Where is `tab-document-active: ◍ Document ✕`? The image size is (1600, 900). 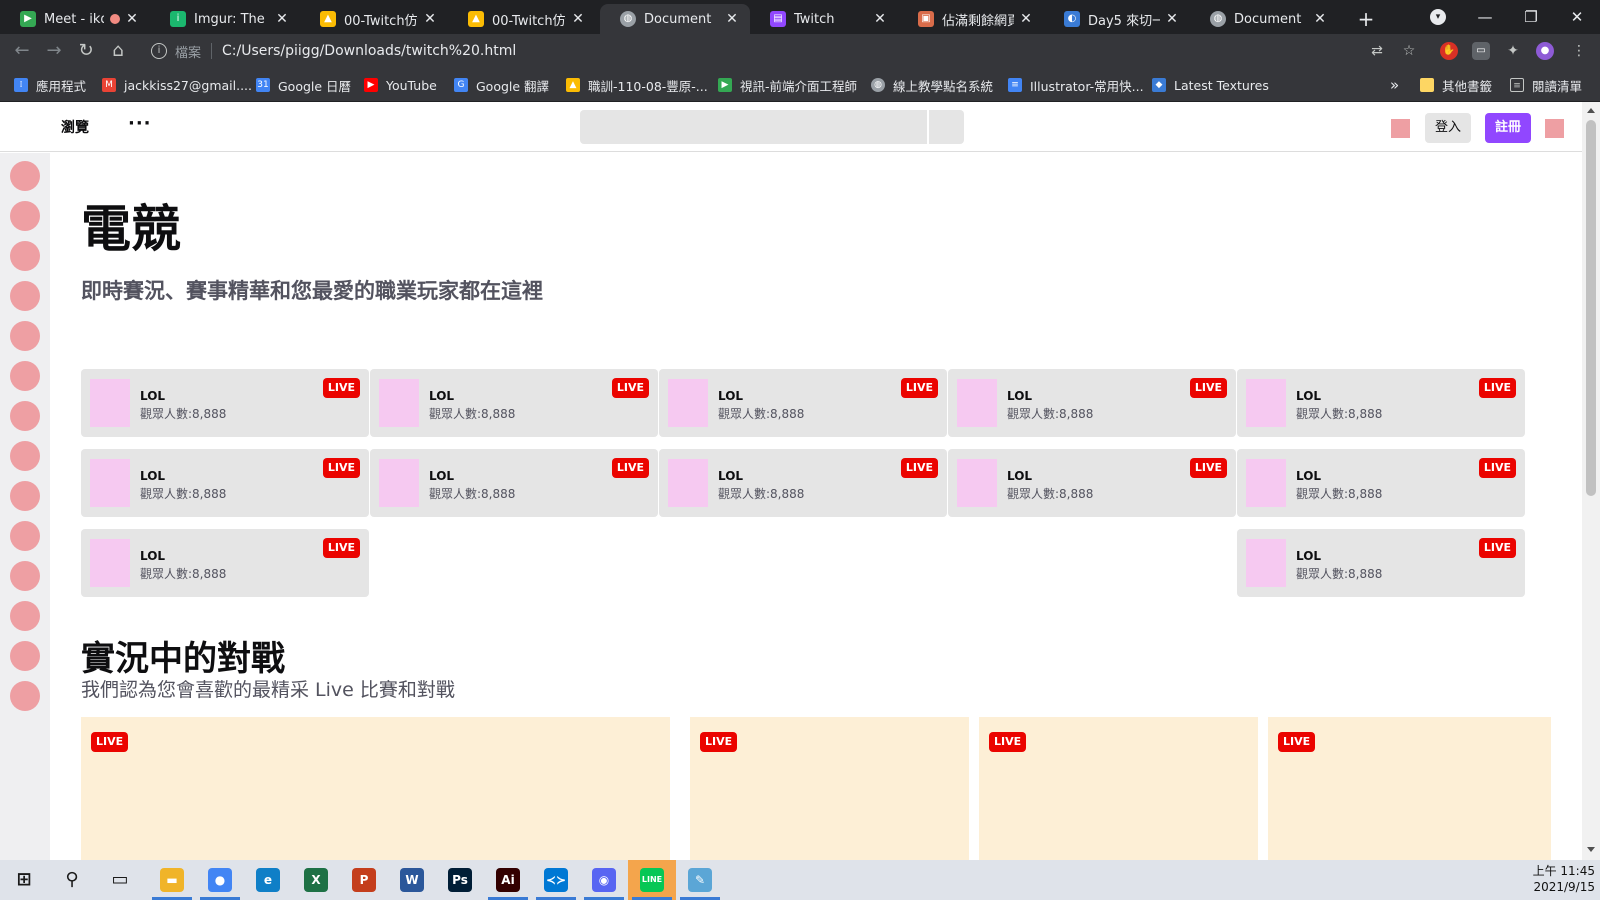 tab-document-active: ◍ Document ✕ is located at coordinates (675, 19).